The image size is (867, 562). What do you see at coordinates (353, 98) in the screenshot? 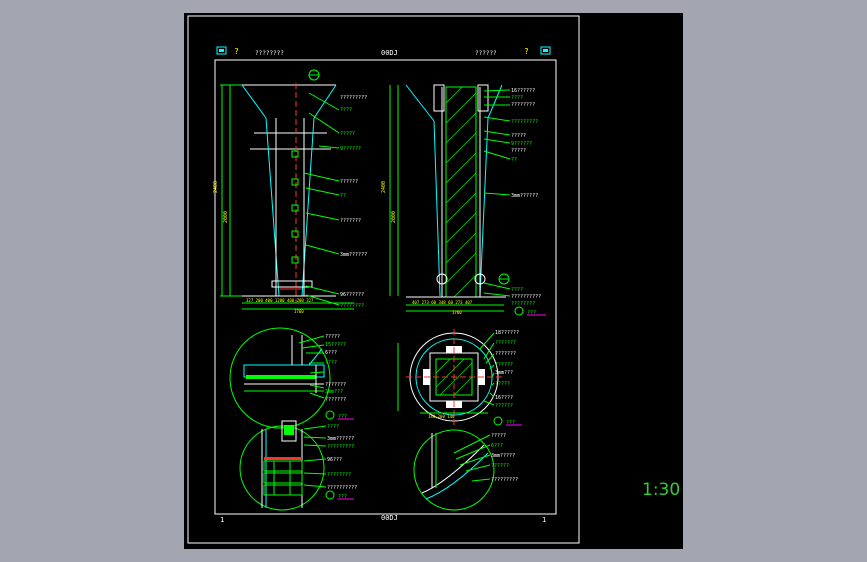
I see `callout-front-1: ?????????` at bounding box center [353, 98].